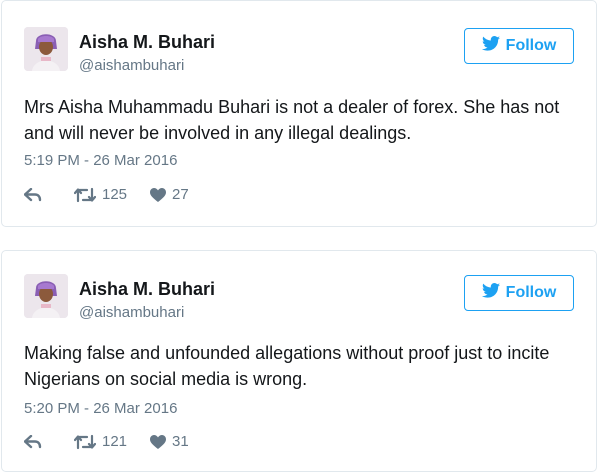 This screenshot has width=602, height=475. I want to click on retweet-count: 121, so click(115, 441).